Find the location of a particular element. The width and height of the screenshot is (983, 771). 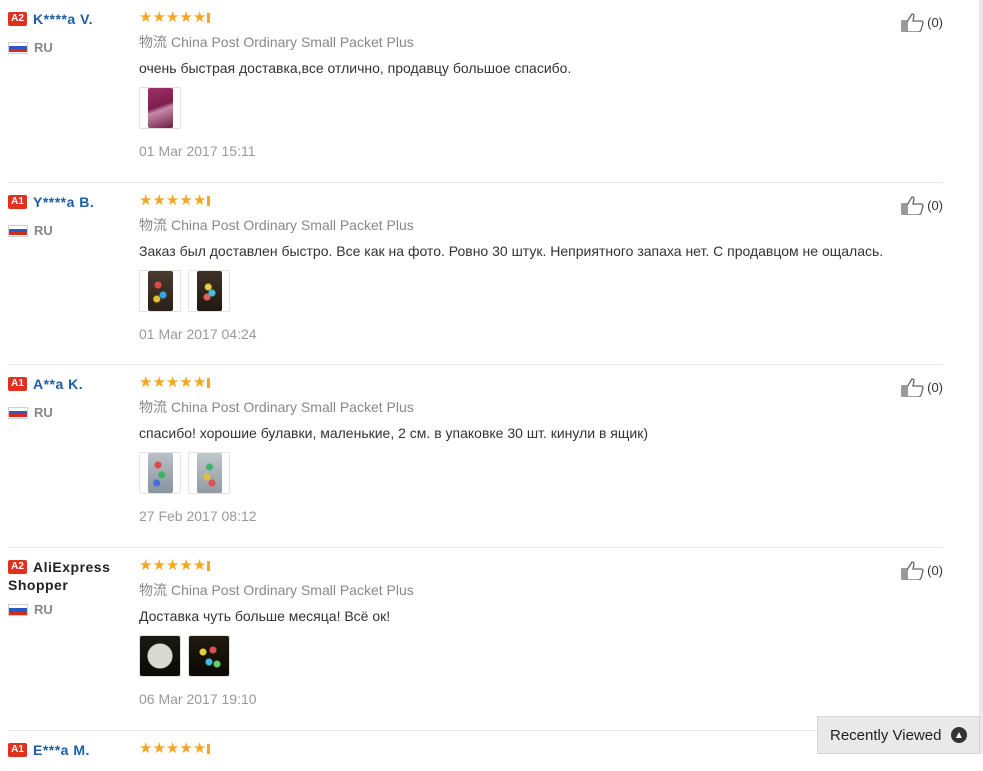

chevron-up-icon: ▲ is located at coordinates (959, 735).